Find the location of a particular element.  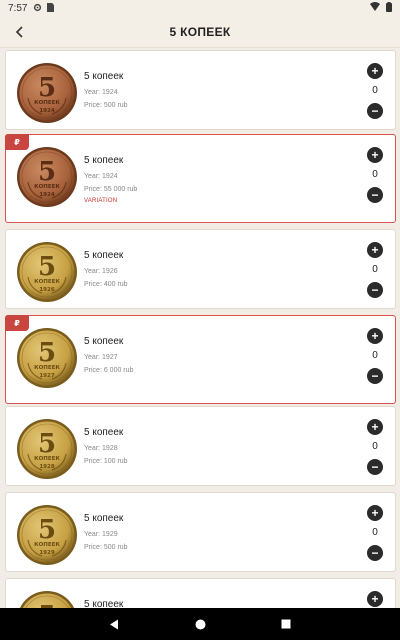

recents-square-icon is located at coordinates (286, 624).